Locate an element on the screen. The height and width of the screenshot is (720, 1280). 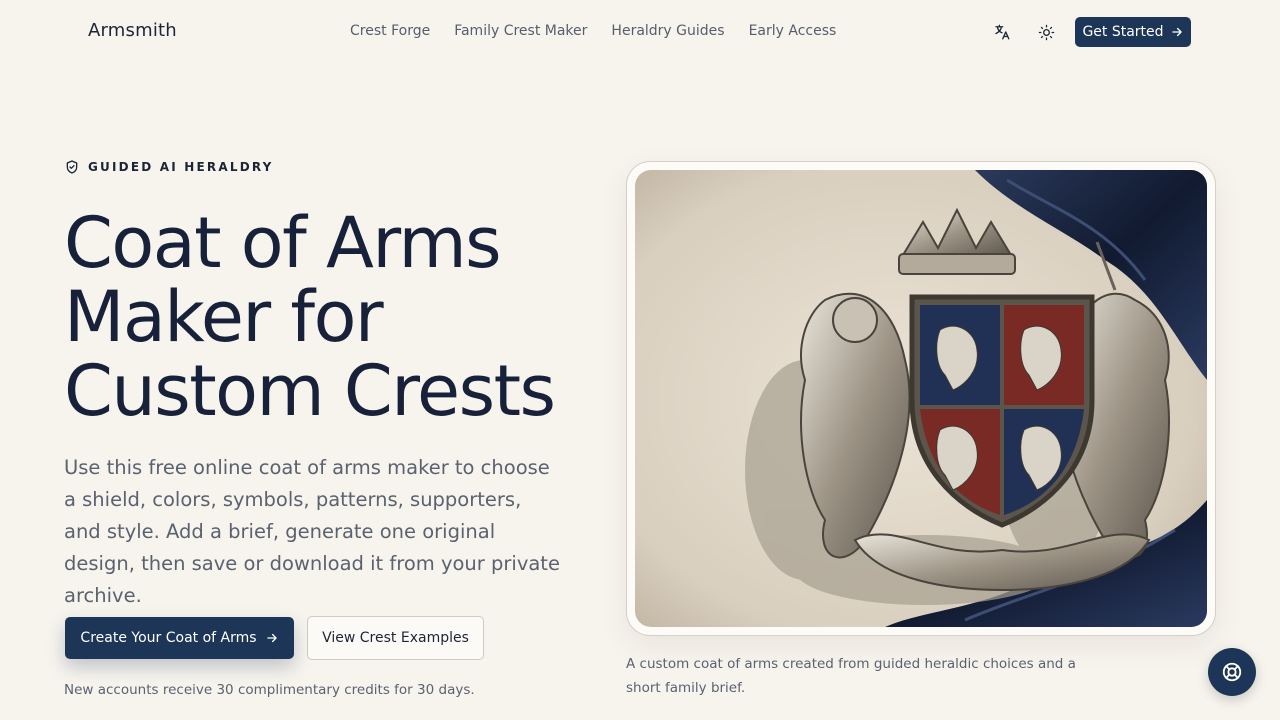
title-line-1: Coat of Arms is located at coordinates (283, 243).